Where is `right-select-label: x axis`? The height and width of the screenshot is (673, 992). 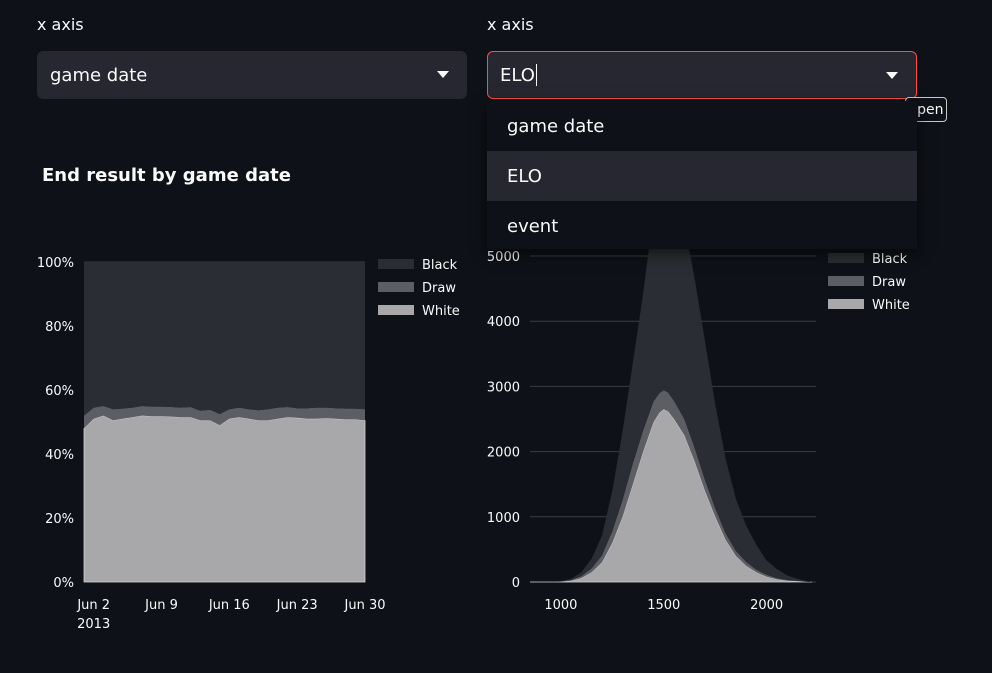 right-select-label: x axis is located at coordinates (510, 24).